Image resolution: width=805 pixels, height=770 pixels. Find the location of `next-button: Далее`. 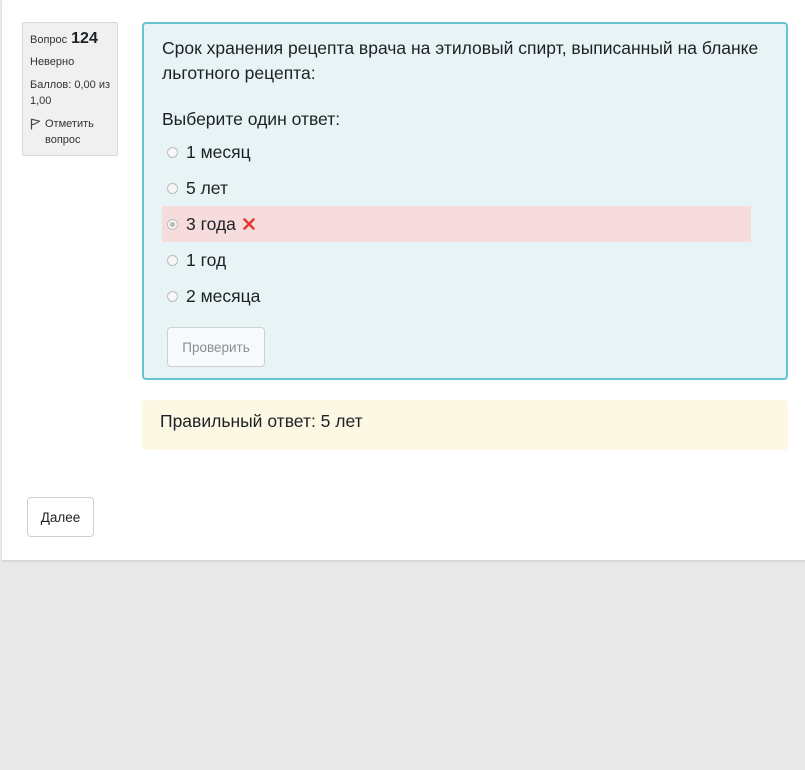

next-button: Далее is located at coordinates (60, 517).